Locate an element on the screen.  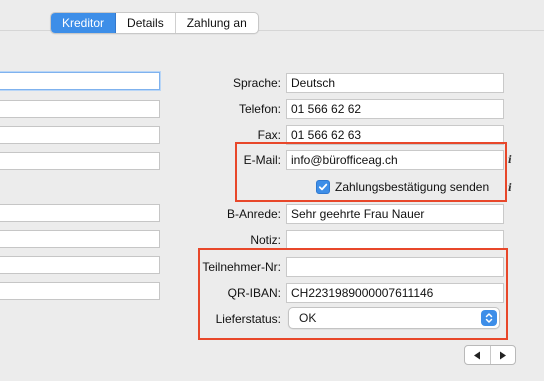
sprache-label: Sprache: is located at coordinates (256, 83).